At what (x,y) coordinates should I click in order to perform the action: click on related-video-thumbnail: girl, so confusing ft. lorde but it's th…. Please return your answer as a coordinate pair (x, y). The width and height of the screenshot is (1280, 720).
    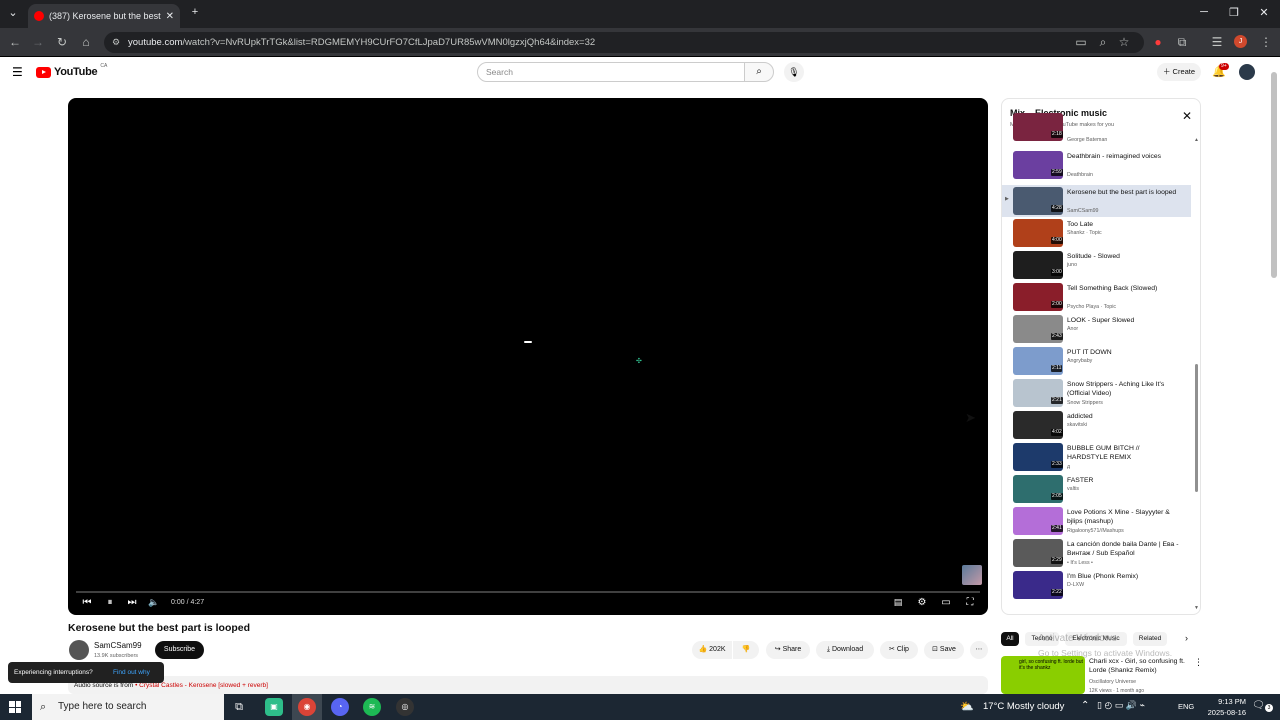
    Looking at the image, I should click on (1043, 675).